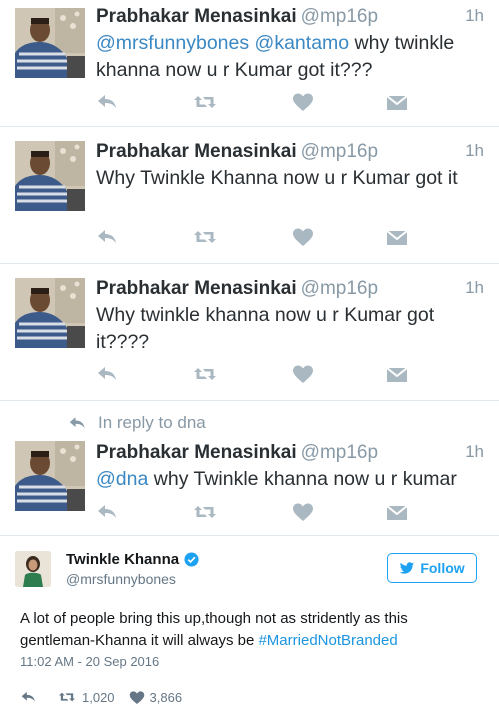  I want to click on mention-link: @dna, so click(122, 479).